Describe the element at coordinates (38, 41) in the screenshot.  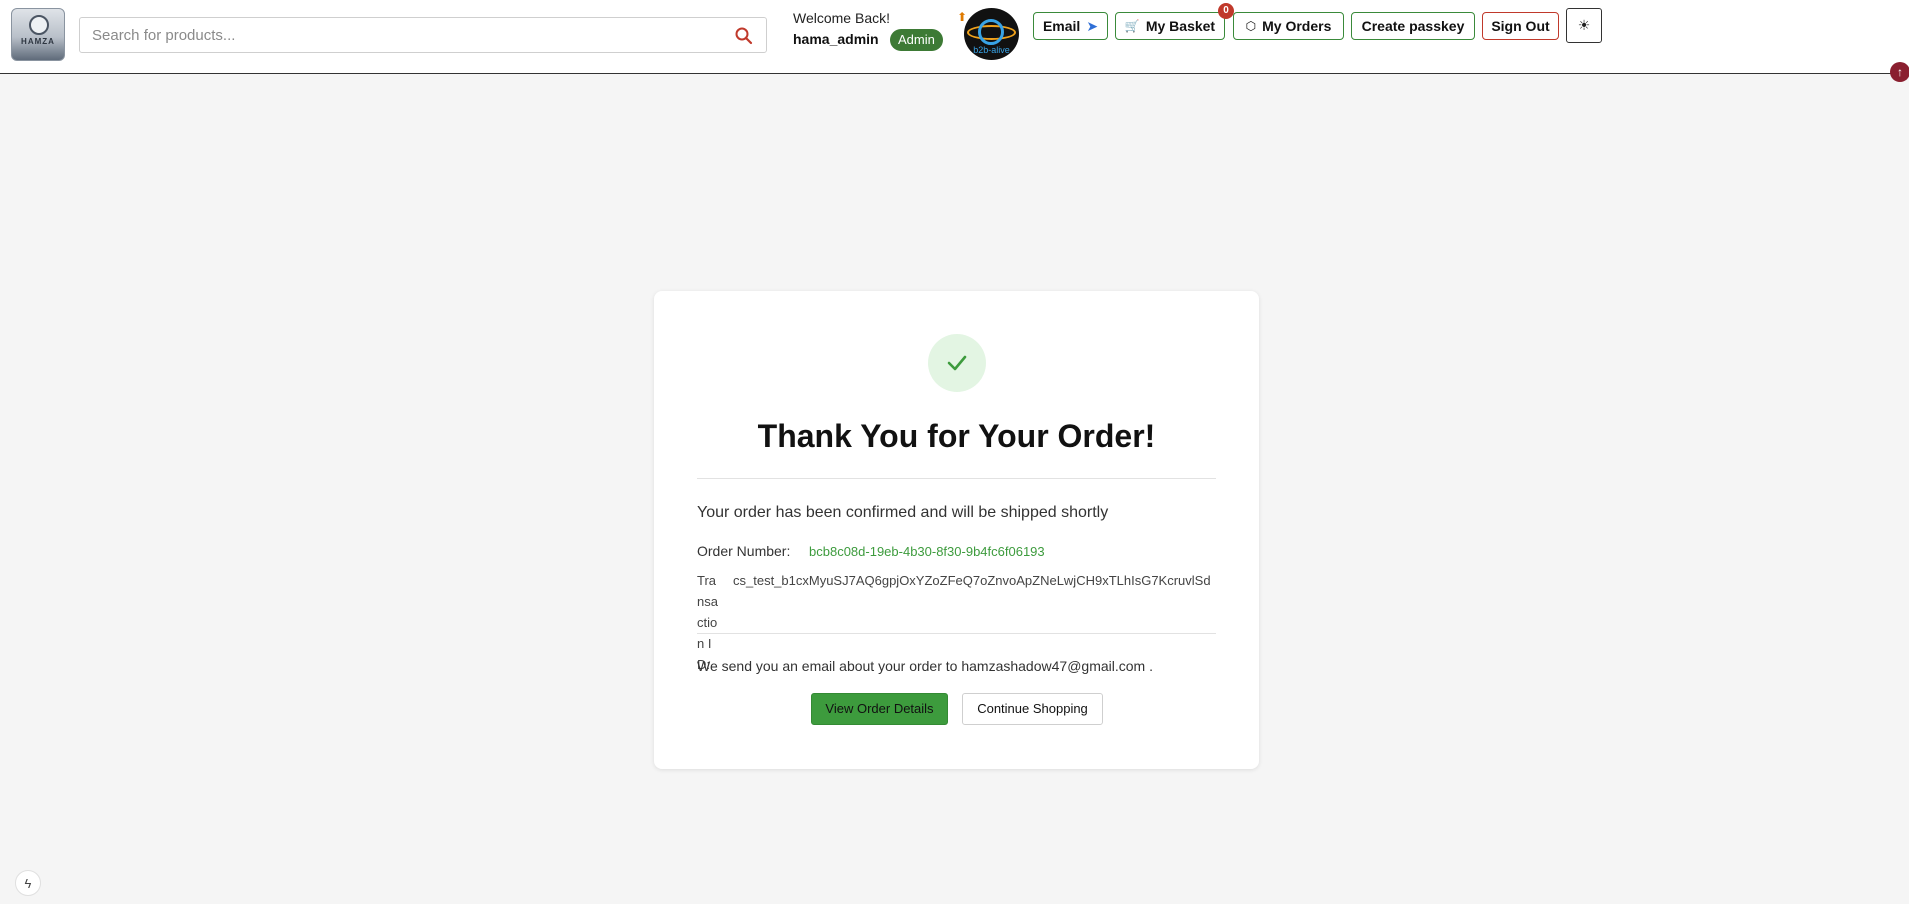
I see `logo-text: HAMZA` at that location.